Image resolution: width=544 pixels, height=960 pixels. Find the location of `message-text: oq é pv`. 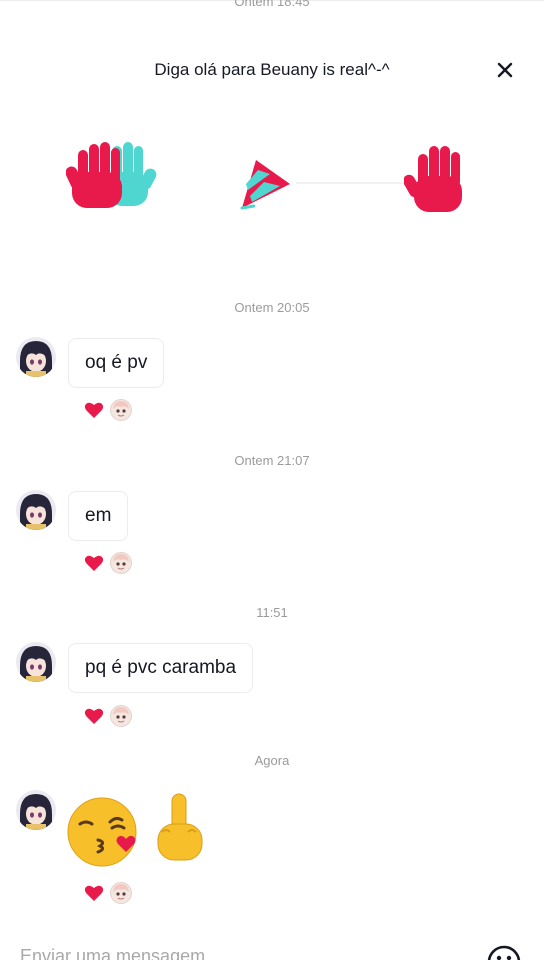

message-text: oq é pv is located at coordinates (116, 362).